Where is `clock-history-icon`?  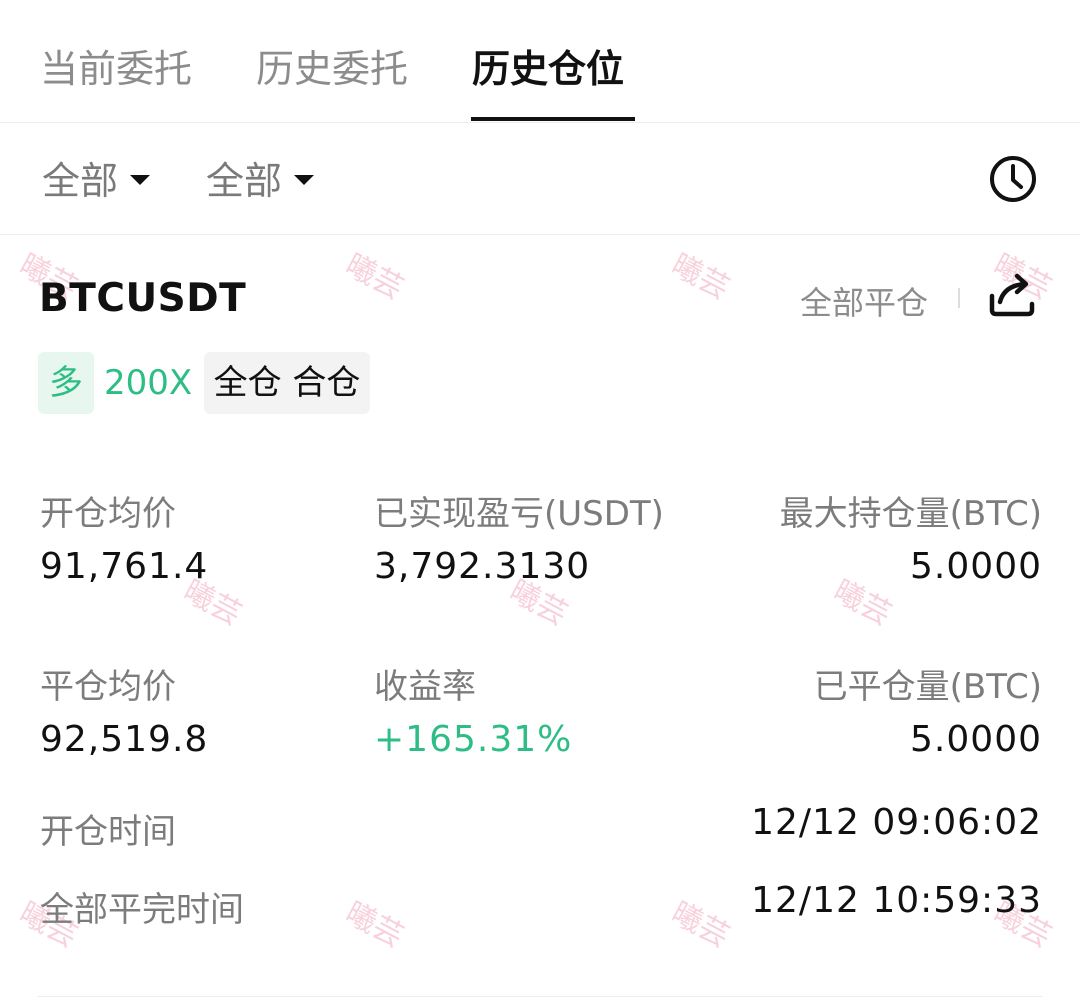
clock-history-icon is located at coordinates (1013, 179).